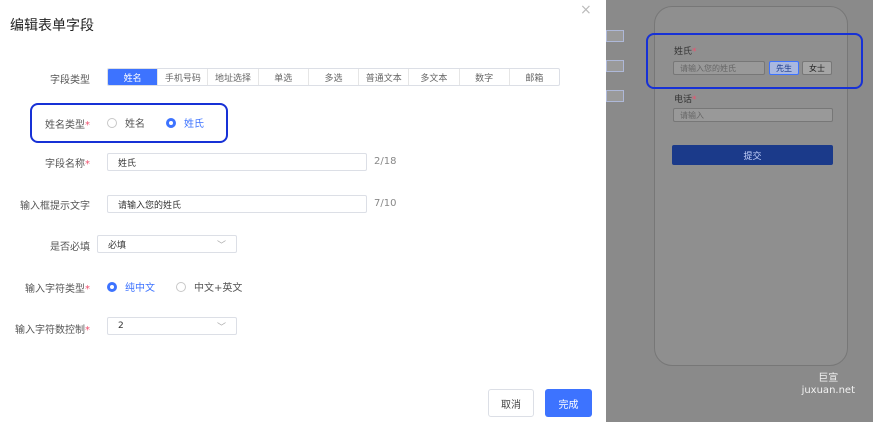 Image resolution: width=873 pixels, height=422 pixels. What do you see at coordinates (828, 390) in the screenshot?
I see `watermark-line2: juxuan.net` at bounding box center [828, 390].